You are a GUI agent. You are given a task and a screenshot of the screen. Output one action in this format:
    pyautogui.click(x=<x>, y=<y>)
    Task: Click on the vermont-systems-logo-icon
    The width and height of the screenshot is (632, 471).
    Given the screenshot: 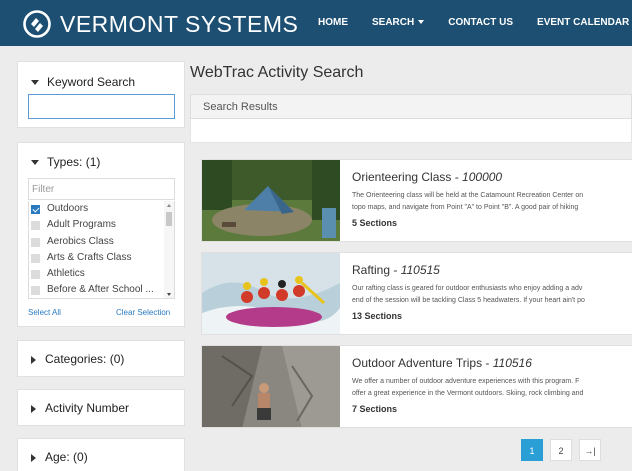 What is the action you would take?
    pyautogui.click(x=37, y=24)
    